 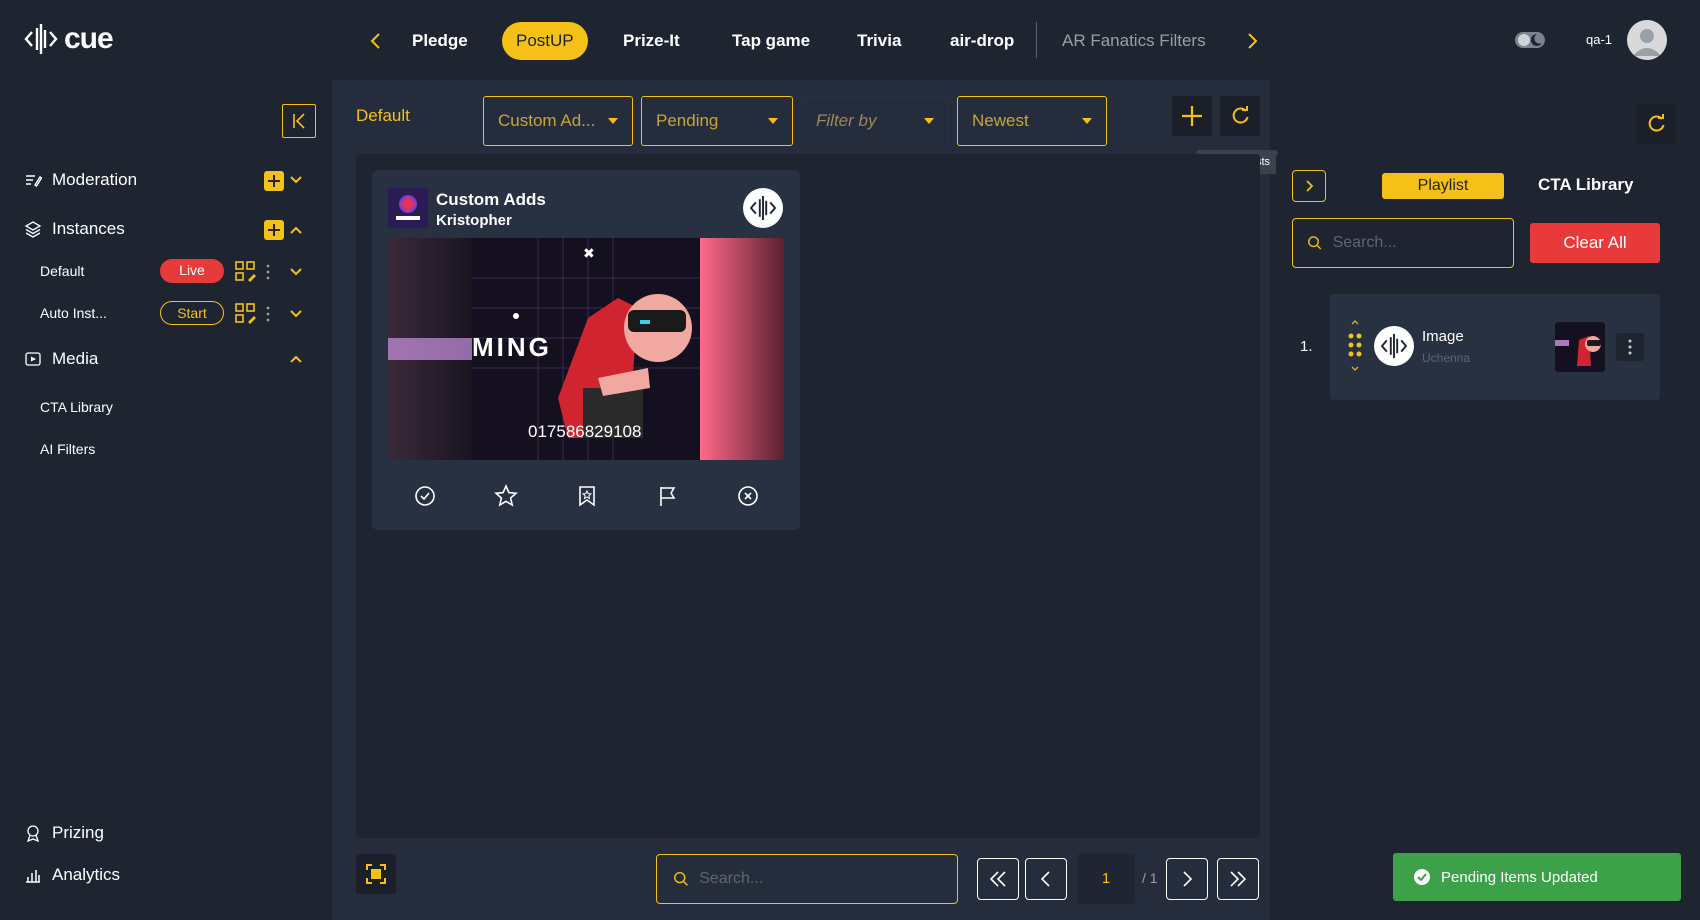 I want to click on tab-divider, so click(x=1036, y=40).